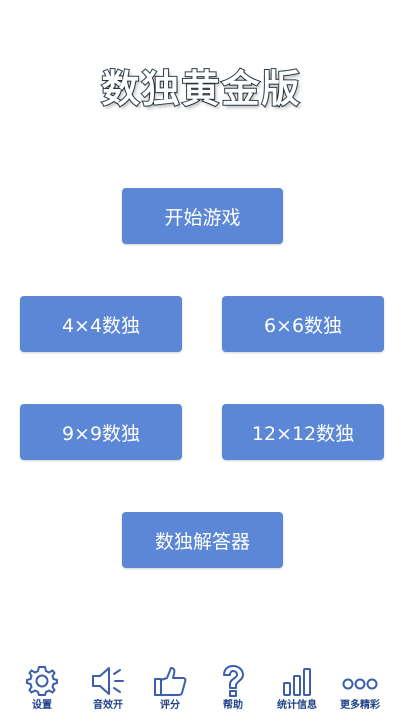 This screenshot has height=720, width=403. What do you see at coordinates (360, 705) in the screenshot?
I see `more-label: 更多精彩` at bounding box center [360, 705].